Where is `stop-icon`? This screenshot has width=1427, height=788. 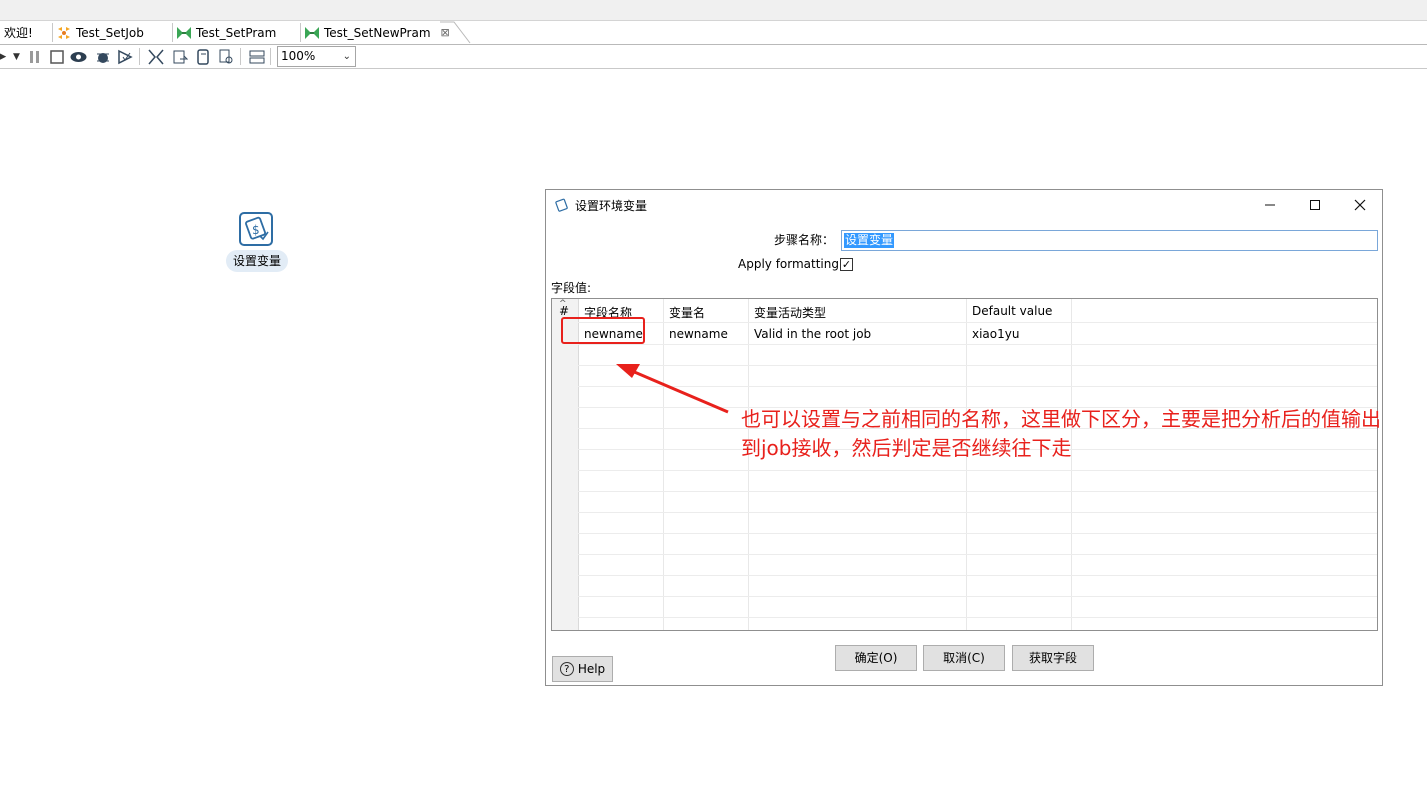 stop-icon is located at coordinates (56, 56).